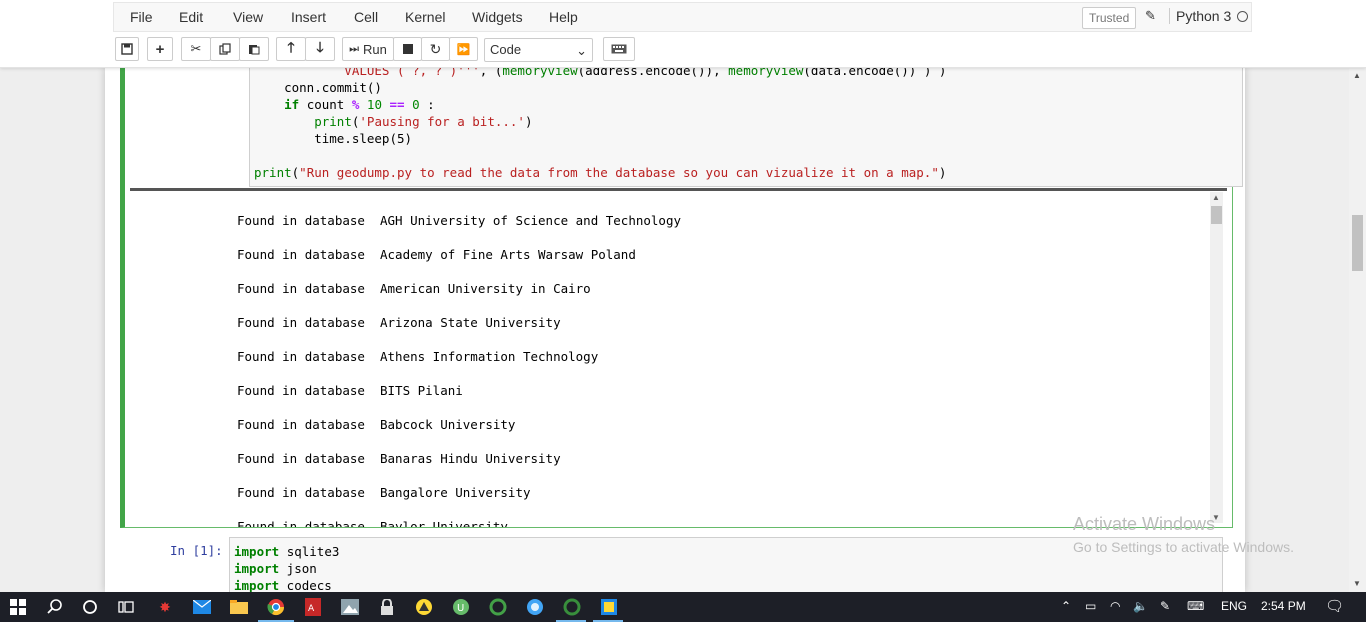 This screenshot has width=1366, height=622. I want to click on pdf-reader-icon: A, so click(313, 607).